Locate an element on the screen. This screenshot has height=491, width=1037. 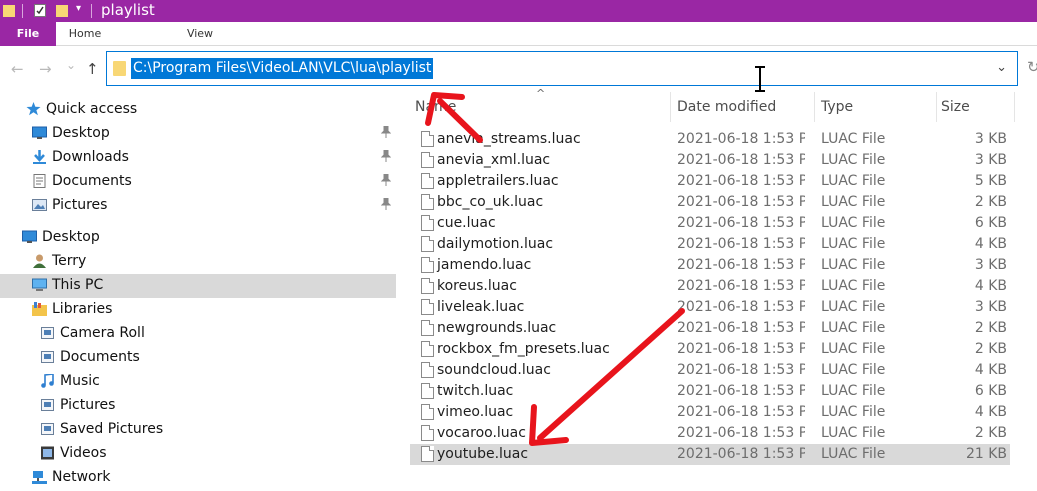
file-size: 21 KB is located at coordinates (986, 454).